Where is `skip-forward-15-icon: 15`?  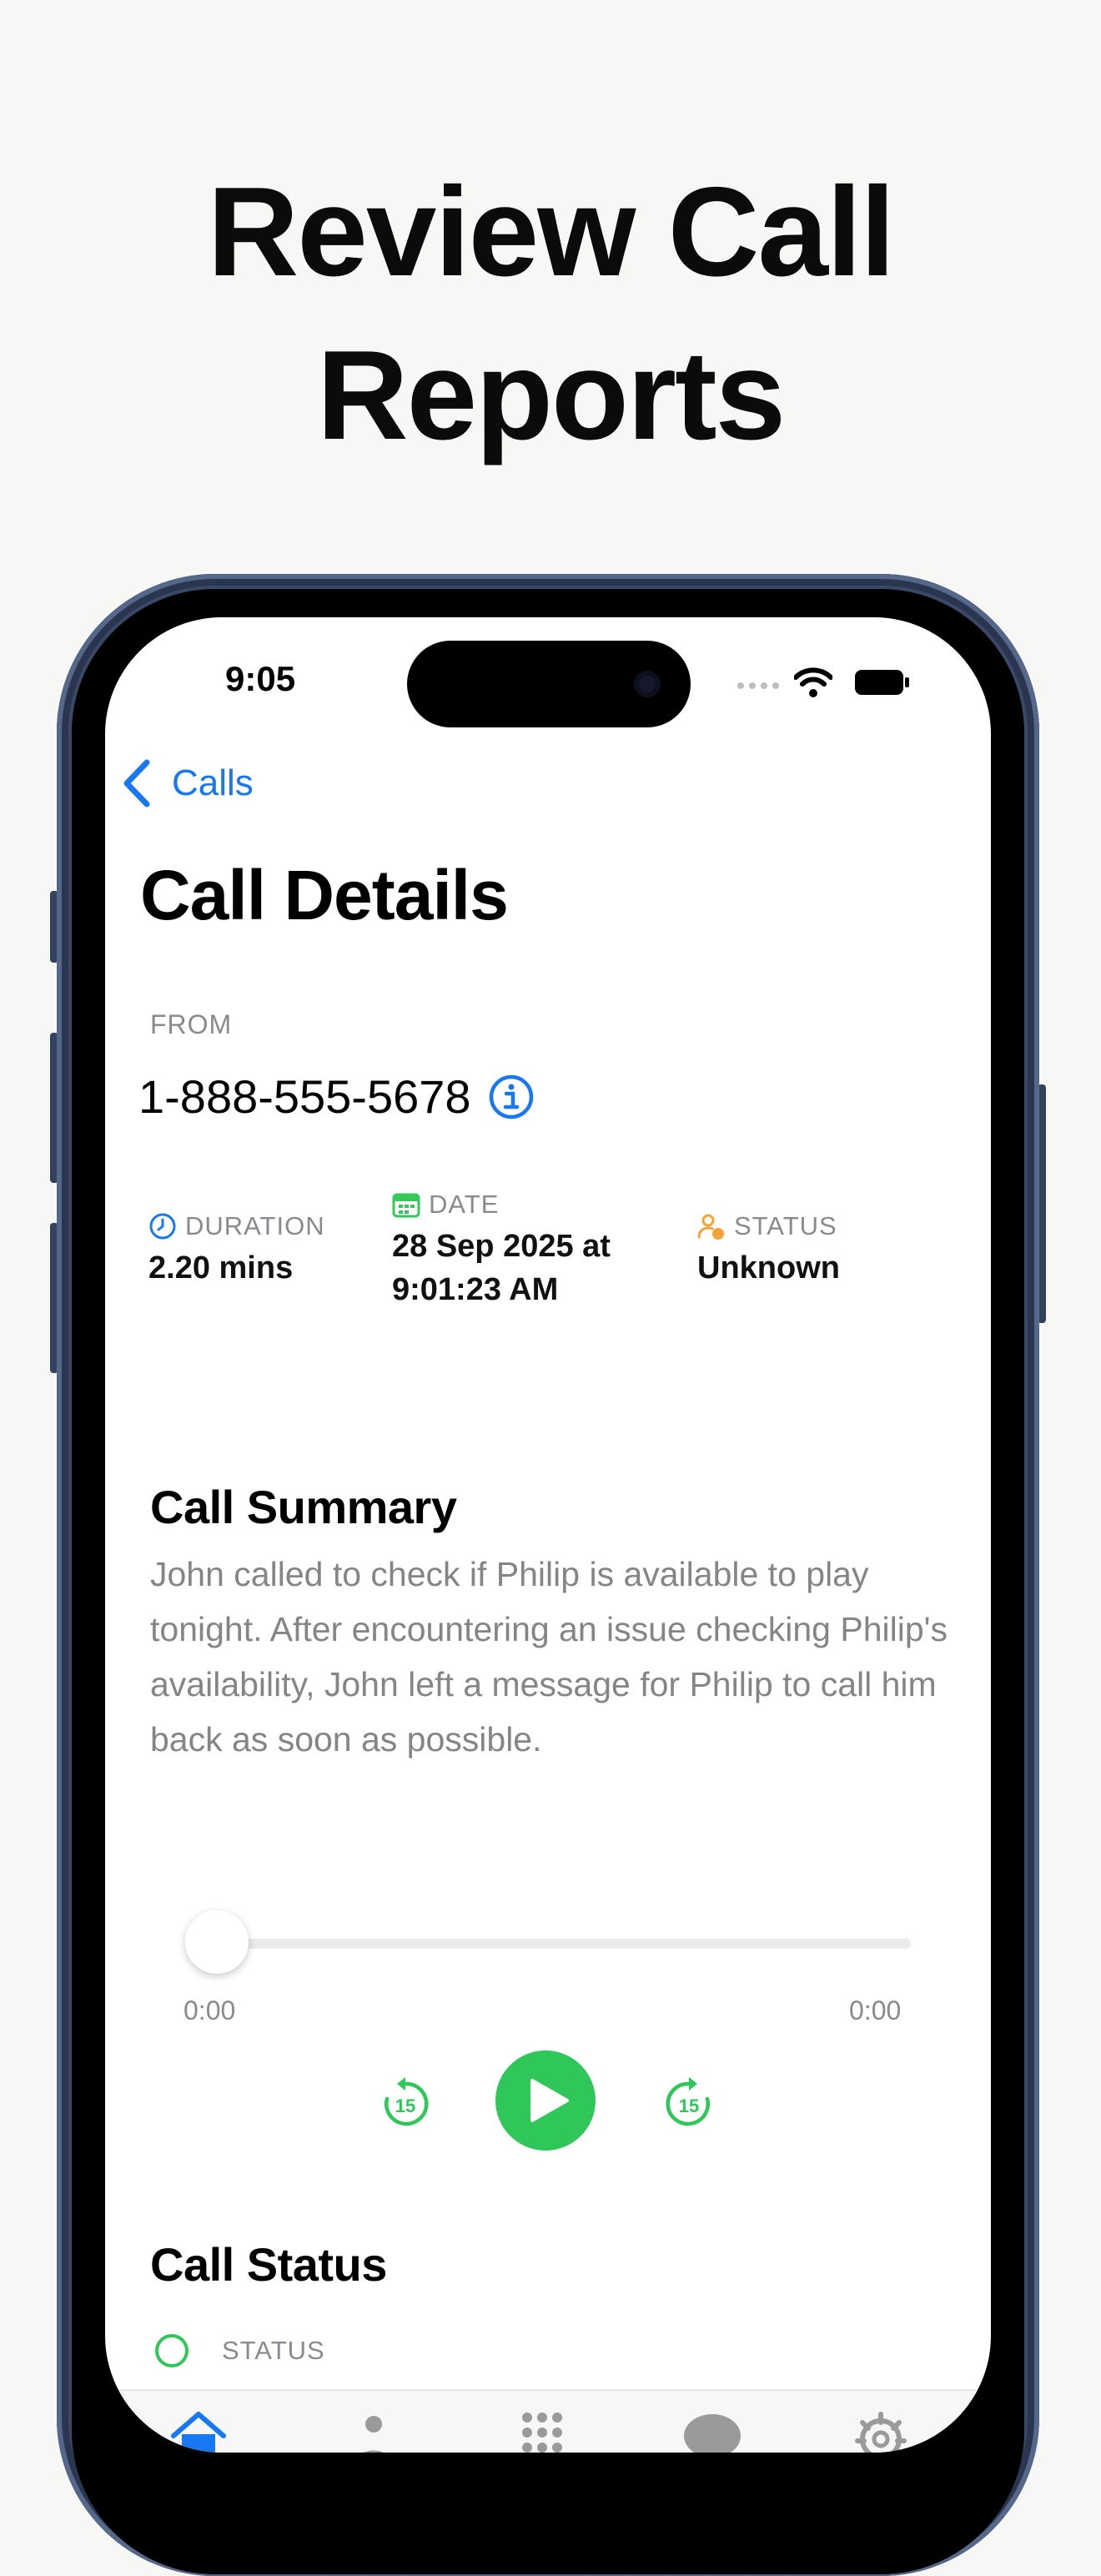 skip-forward-15-icon: 15 is located at coordinates (689, 2104).